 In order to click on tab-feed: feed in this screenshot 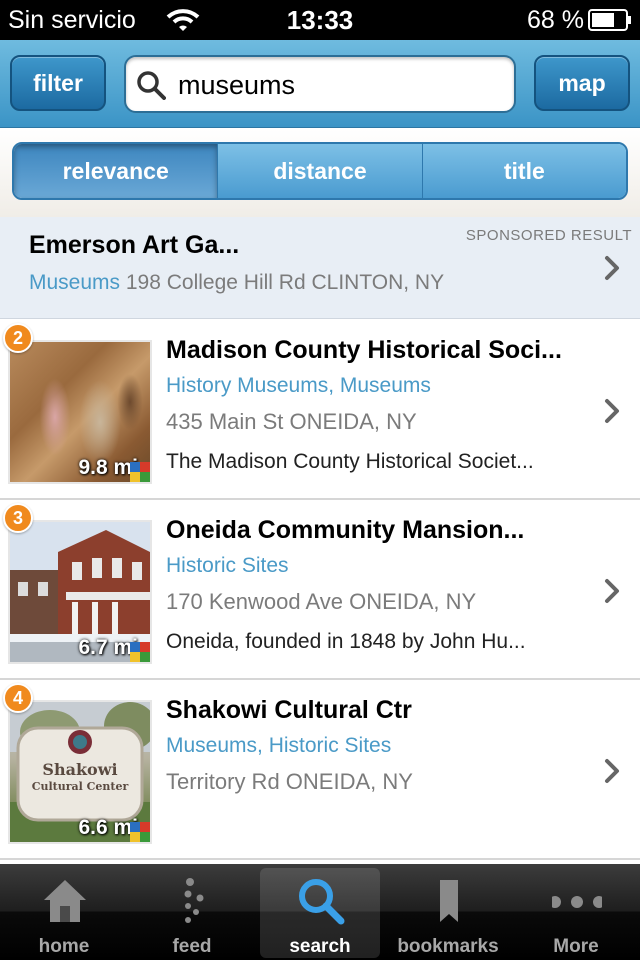, I will do `click(192, 913)`.